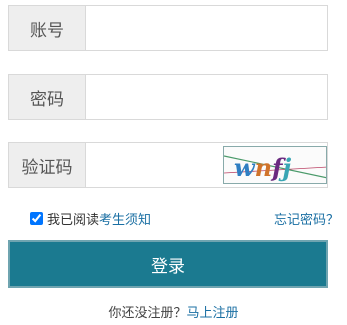  Describe the element at coordinates (306, 218) in the screenshot. I see `forgot-password-link: 忘记密码？` at that location.